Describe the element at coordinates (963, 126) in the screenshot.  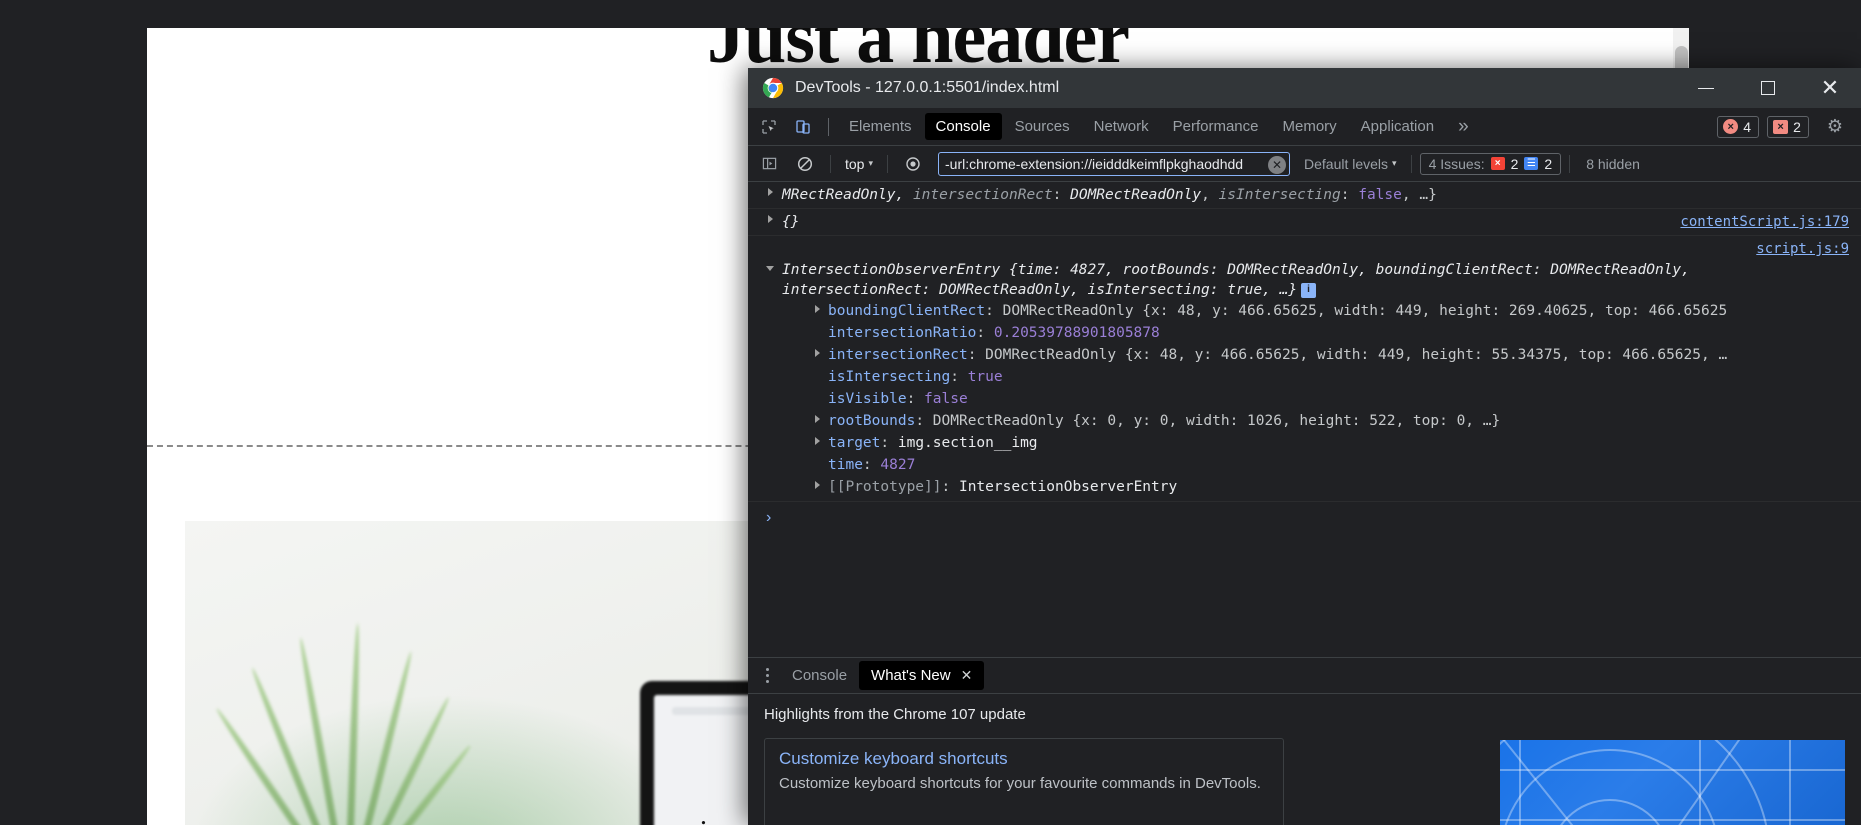
I see `tab-console: Console` at that location.